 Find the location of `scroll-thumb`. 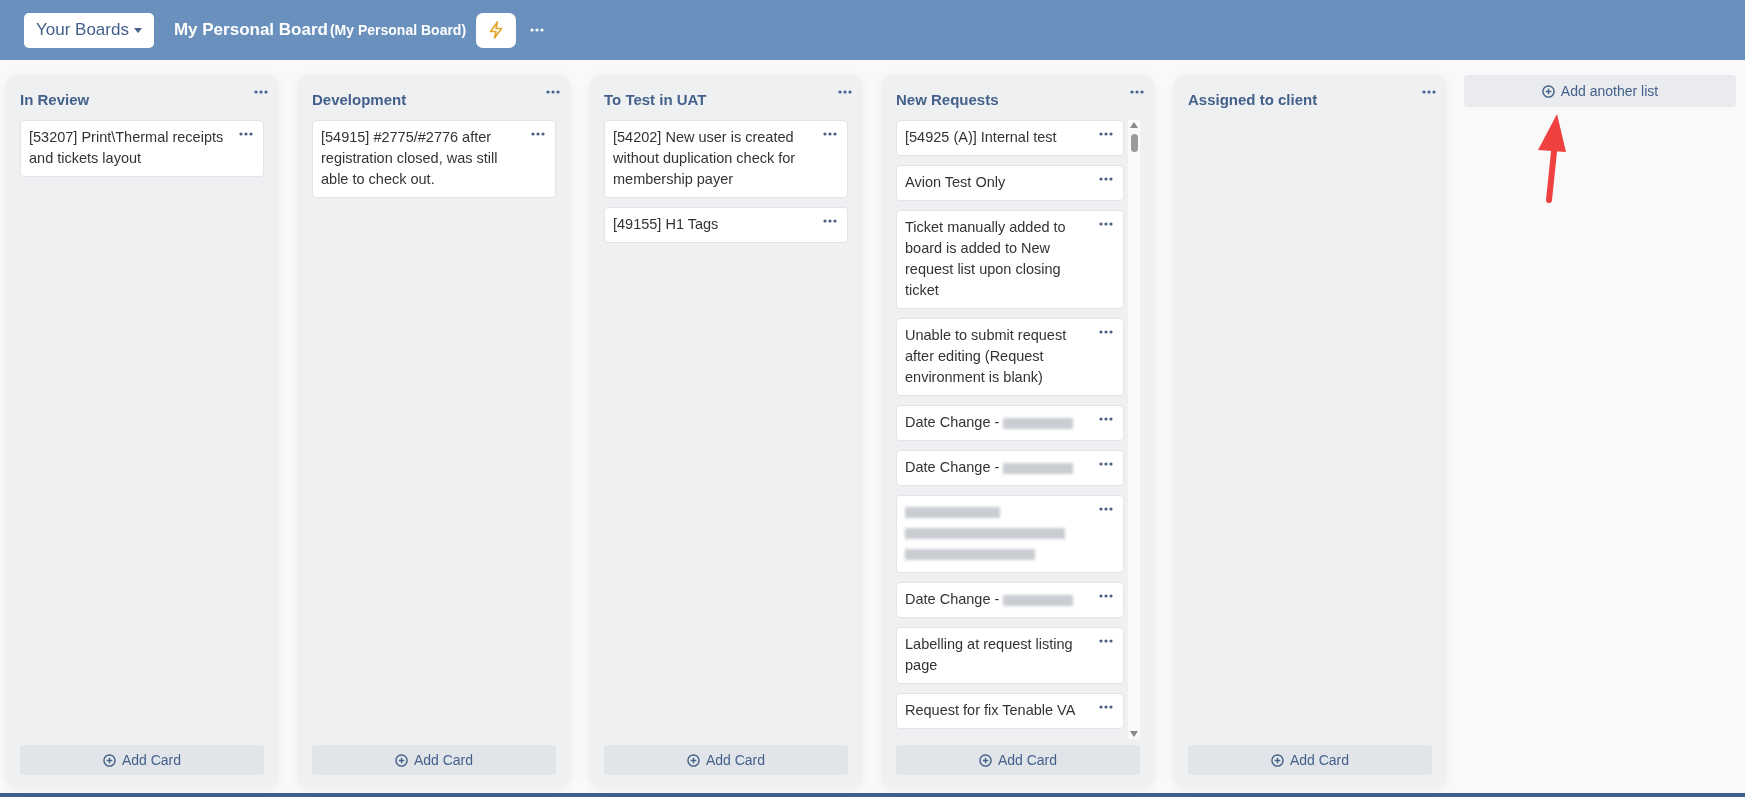

scroll-thumb is located at coordinates (1134, 142).